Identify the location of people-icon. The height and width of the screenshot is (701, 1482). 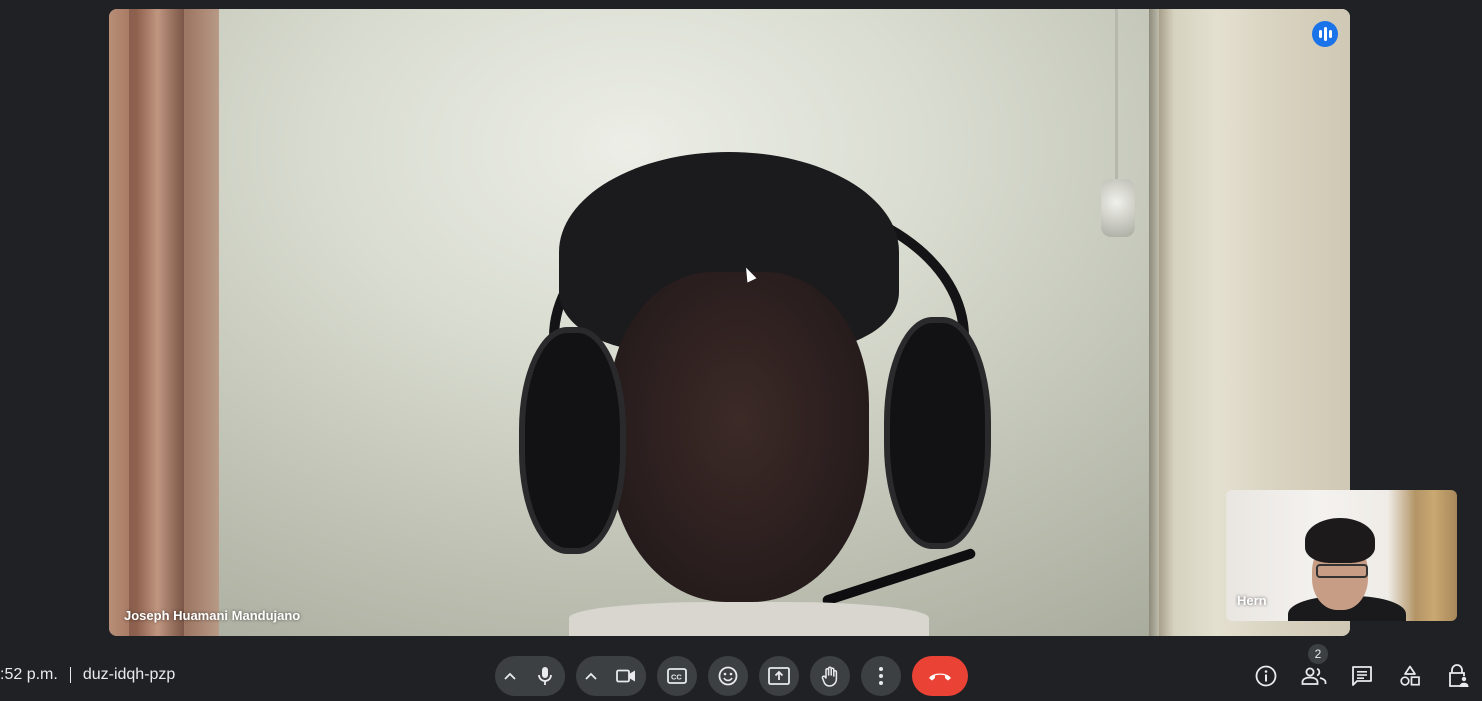
(1314, 676).